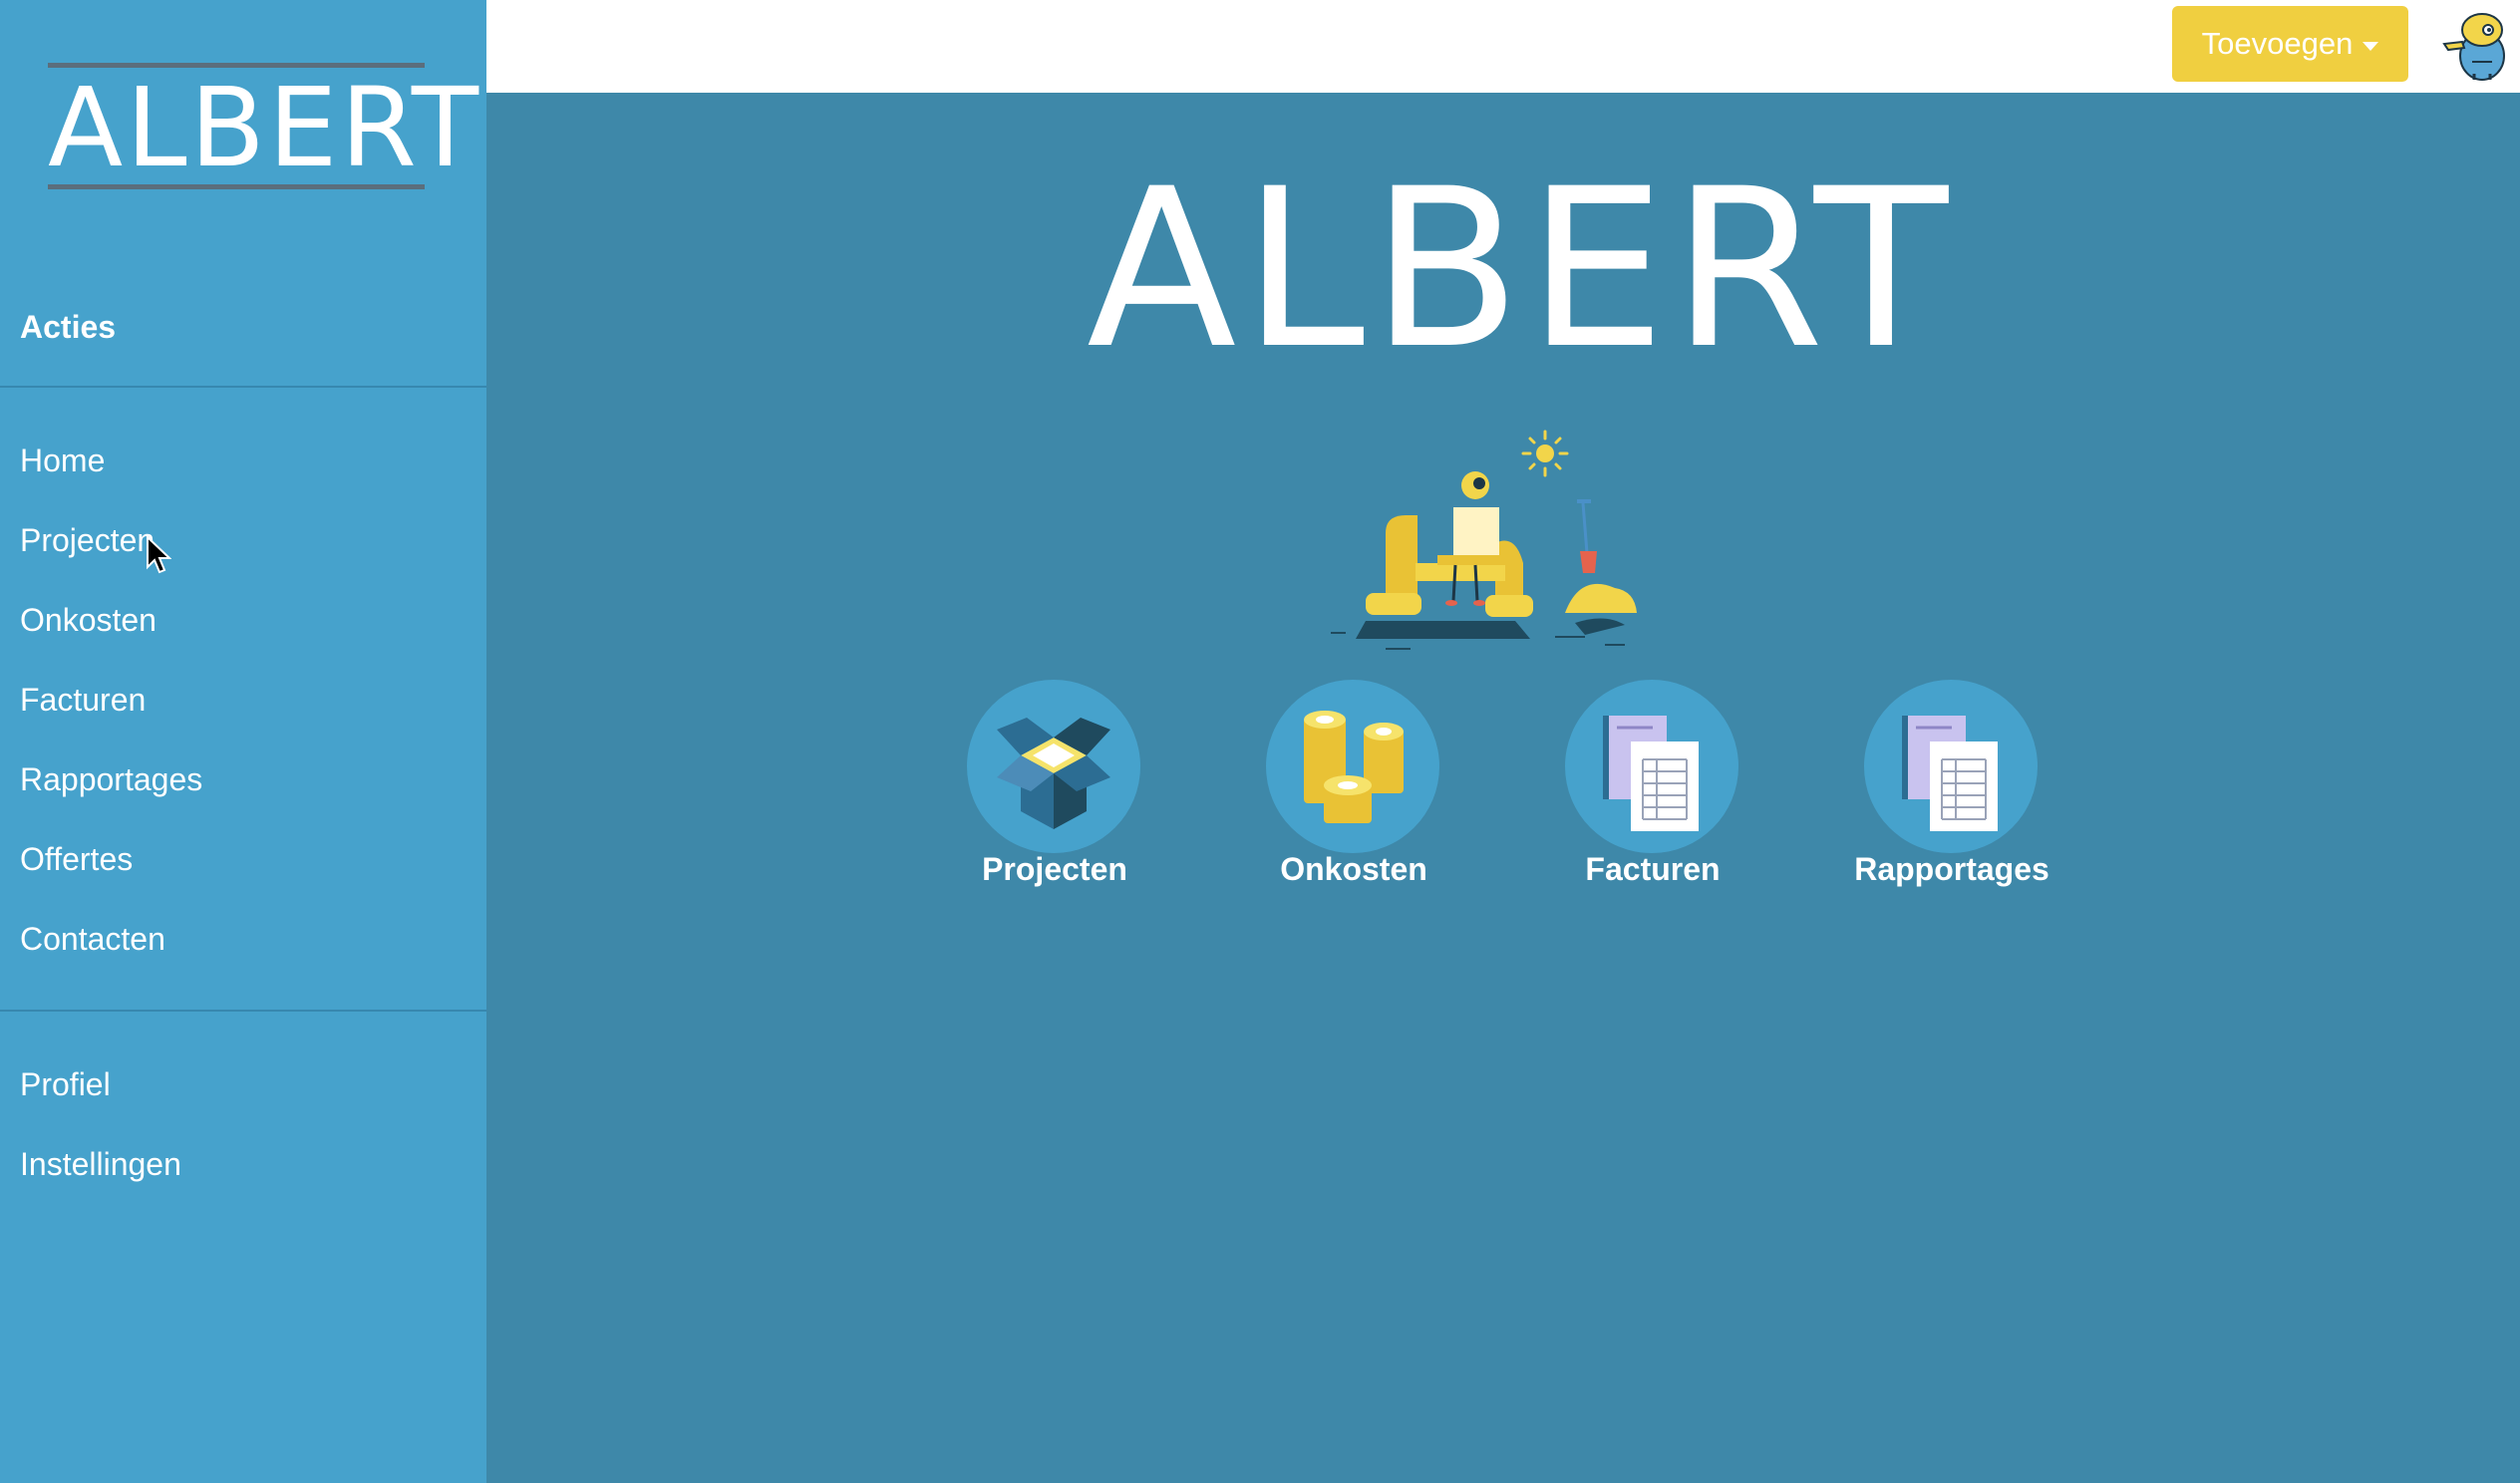 This screenshot has height=1483, width=2520. I want to click on add-dropdown-button: Toevoegen, so click(2290, 44).